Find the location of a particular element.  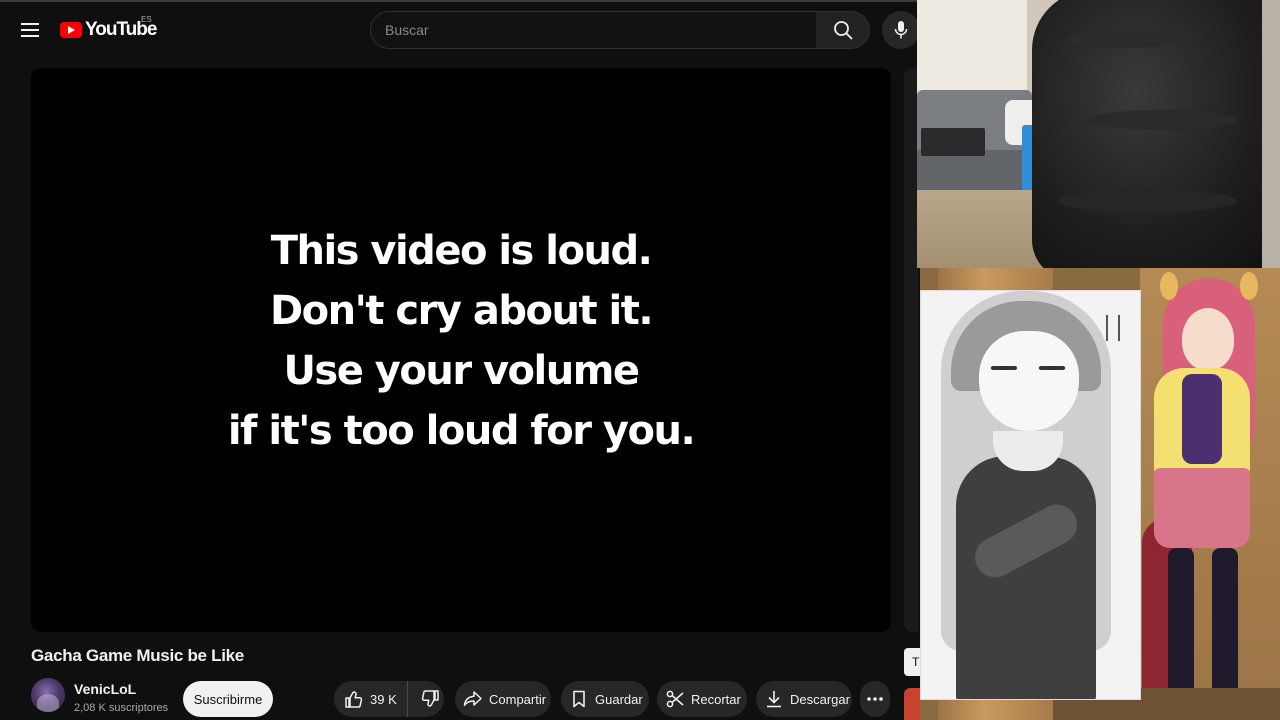

download-button: Descargar is located at coordinates (804, 699).